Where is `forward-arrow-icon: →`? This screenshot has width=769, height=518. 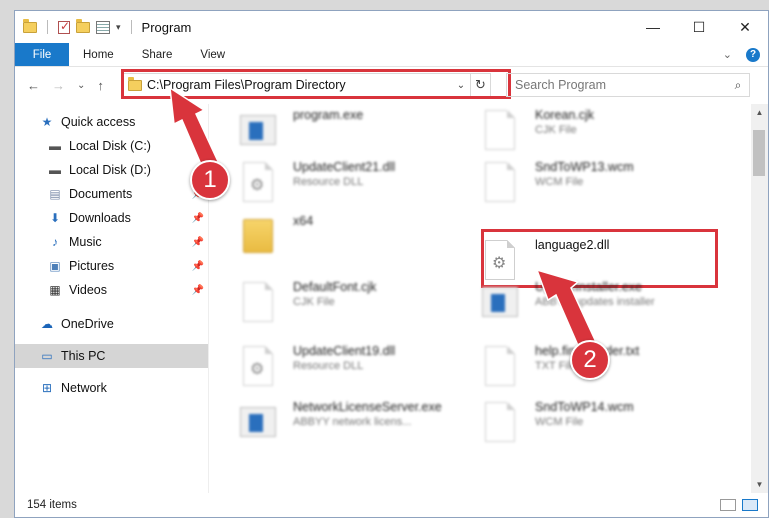 forward-arrow-icon: → is located at coordinates (58, 85).